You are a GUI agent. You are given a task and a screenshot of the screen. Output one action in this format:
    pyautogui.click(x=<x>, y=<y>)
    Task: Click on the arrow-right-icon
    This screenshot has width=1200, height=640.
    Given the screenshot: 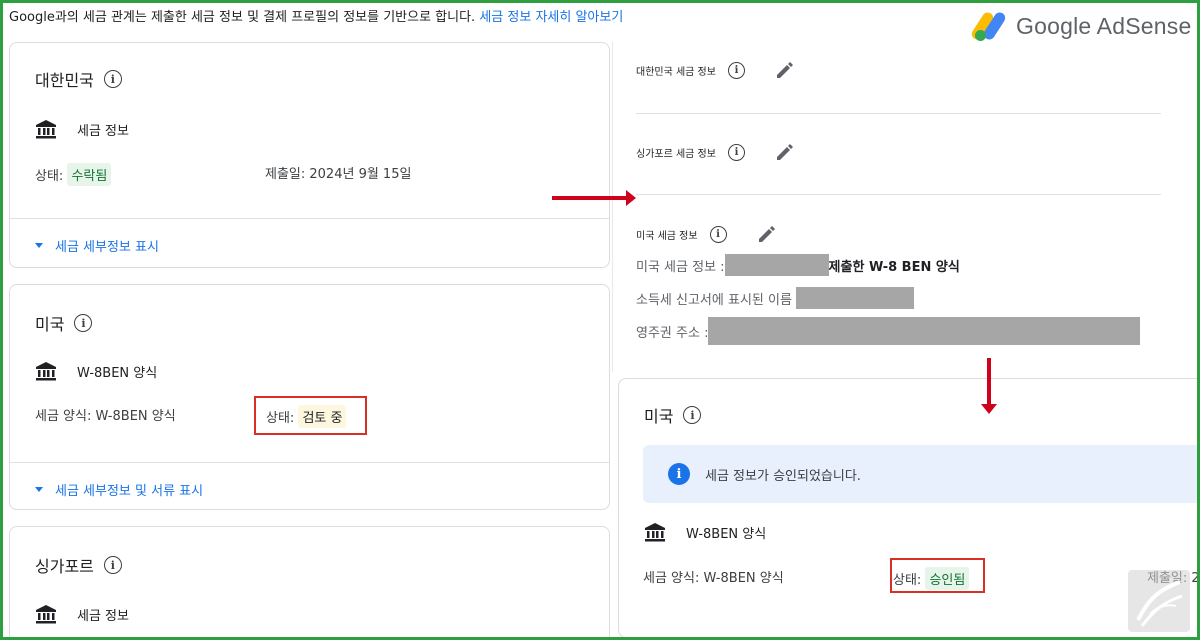 What is the action you would take?
    pyautogui.click(x=594, y=198)
    